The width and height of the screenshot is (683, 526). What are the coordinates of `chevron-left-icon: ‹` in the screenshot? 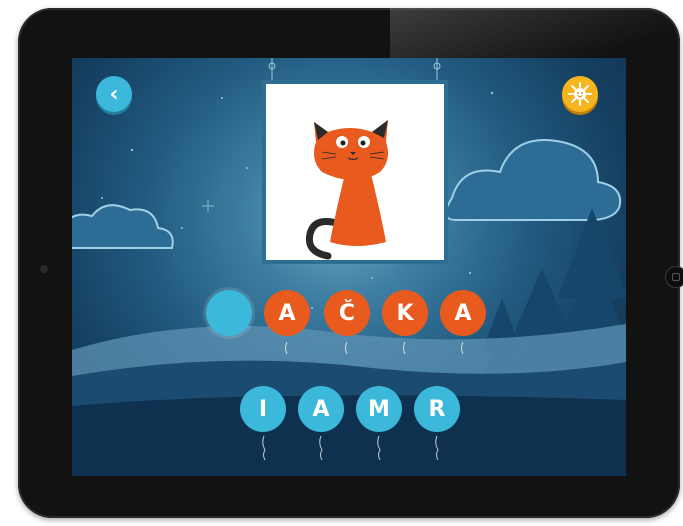 It's located at (114, 94).